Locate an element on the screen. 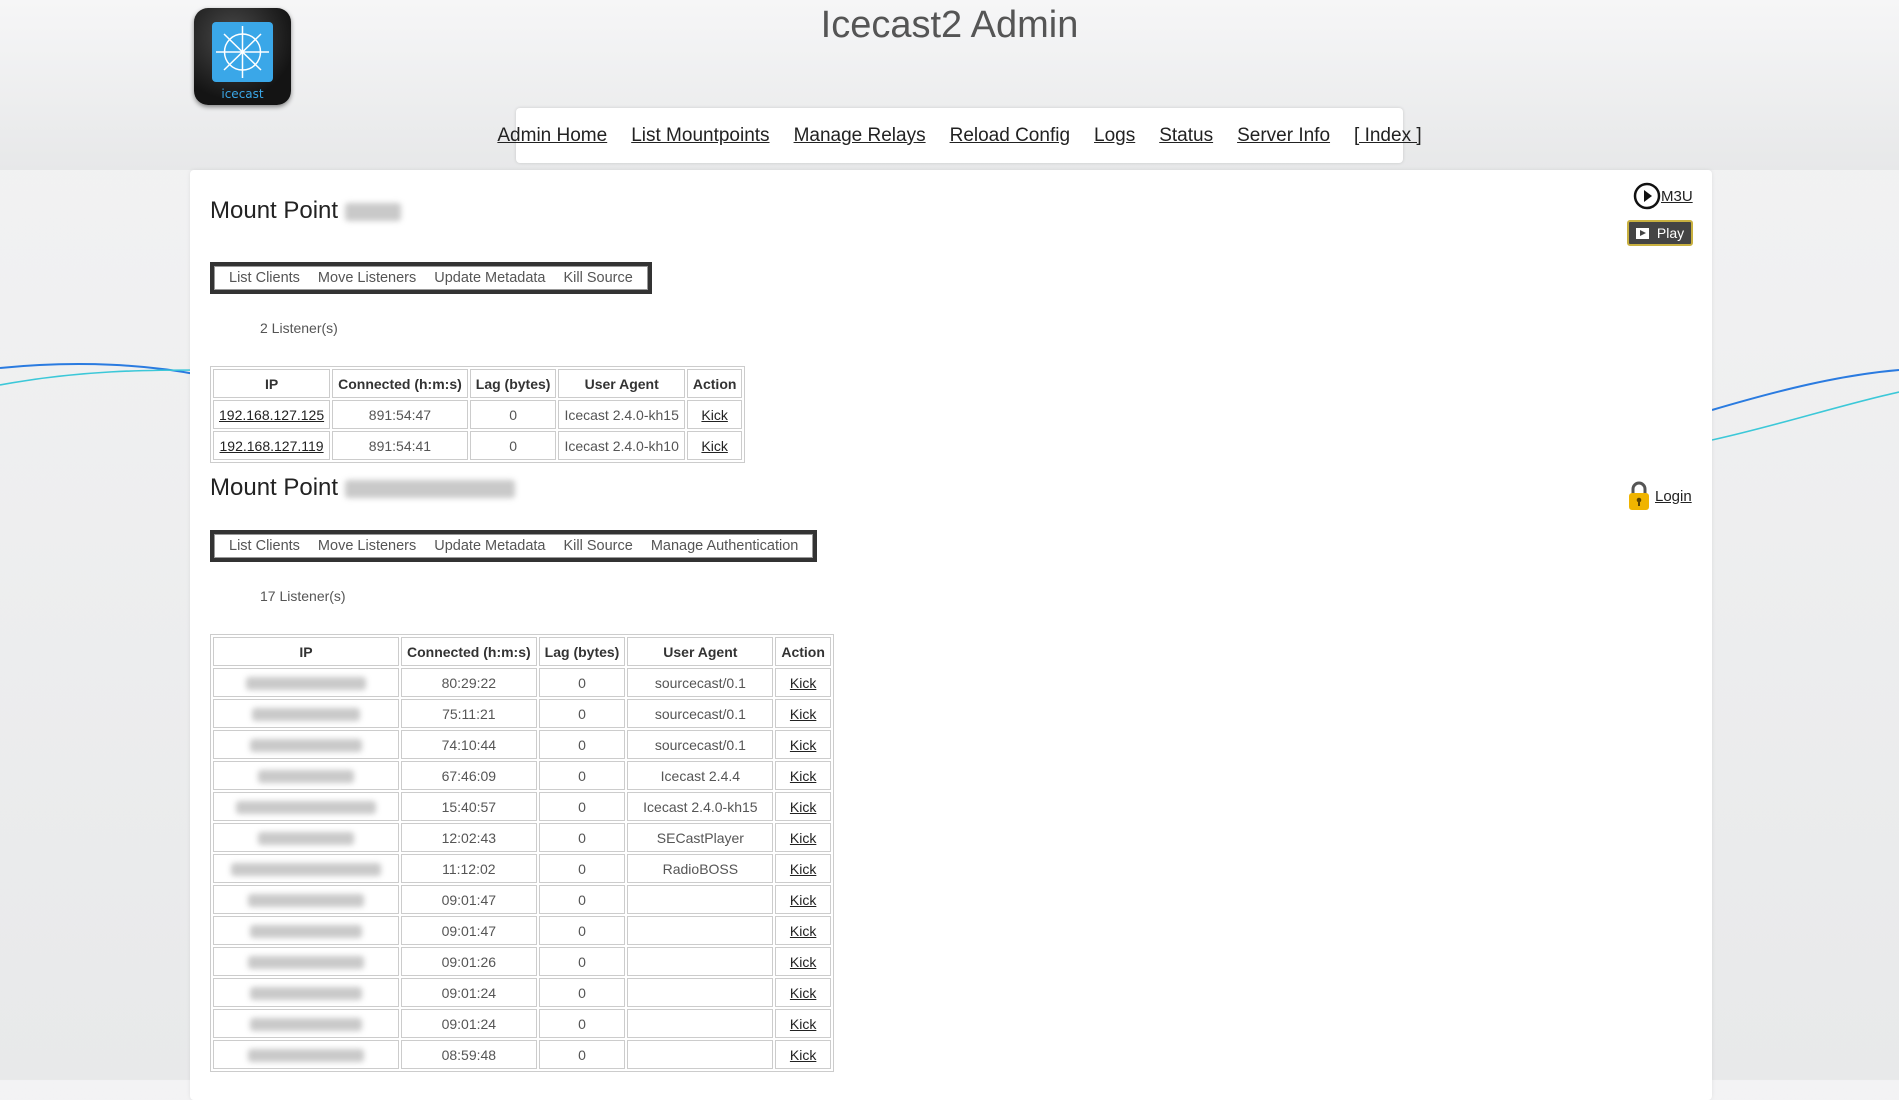  play-circle-icon is located at coordinates (1647, 196).